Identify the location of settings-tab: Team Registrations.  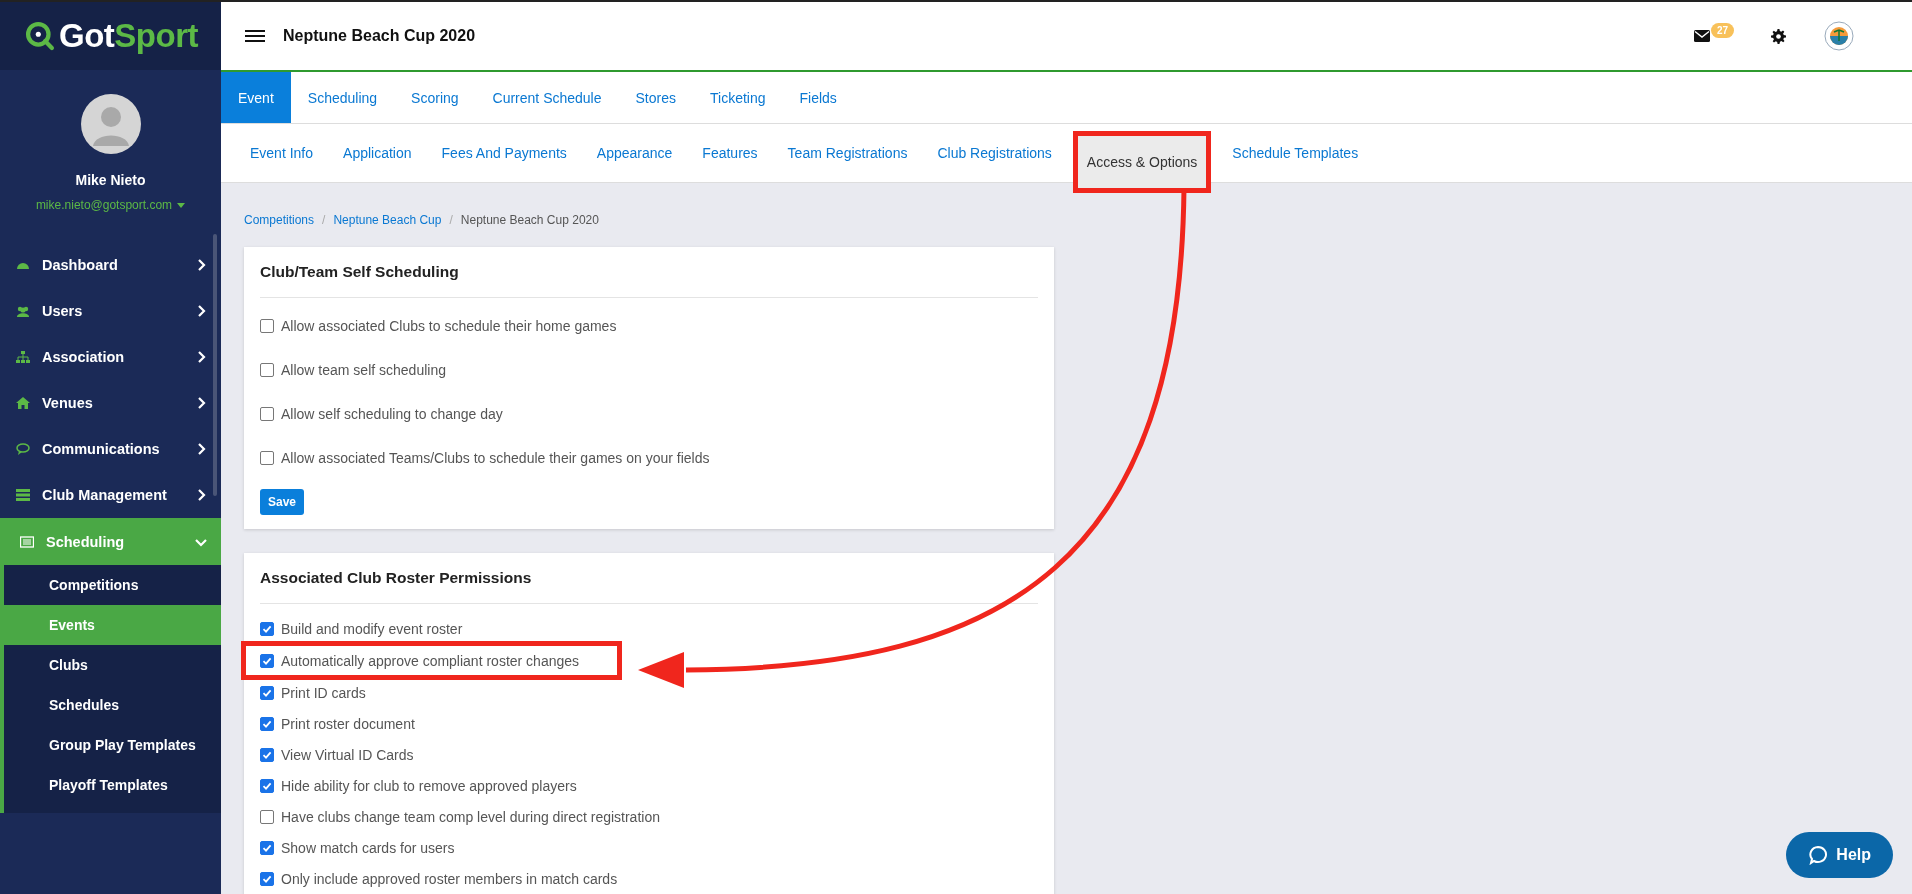
(847, 153).